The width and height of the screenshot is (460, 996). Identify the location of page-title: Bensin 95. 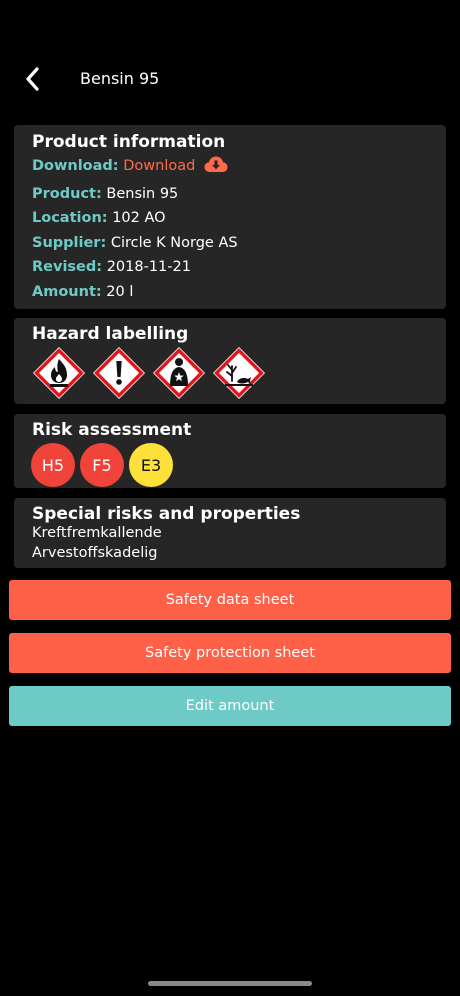
(120, 78).